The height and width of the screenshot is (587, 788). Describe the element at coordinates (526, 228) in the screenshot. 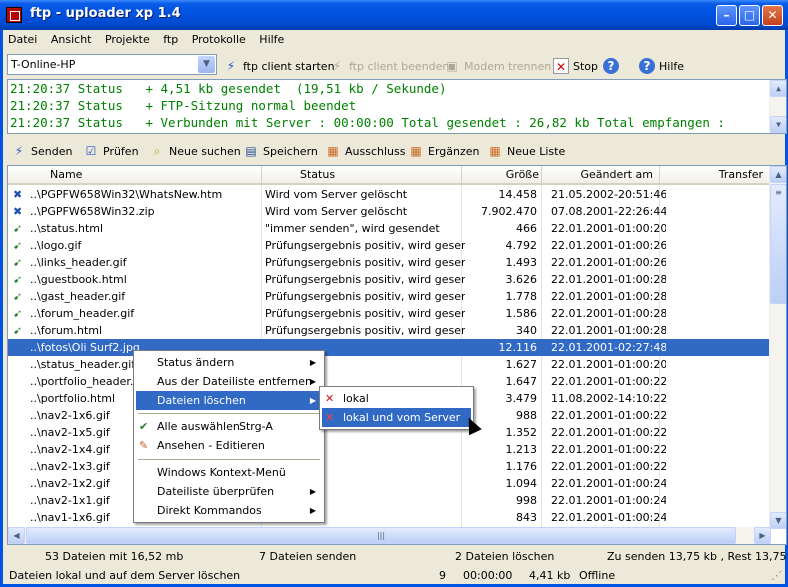

I see `cell-size: 466` at that location.